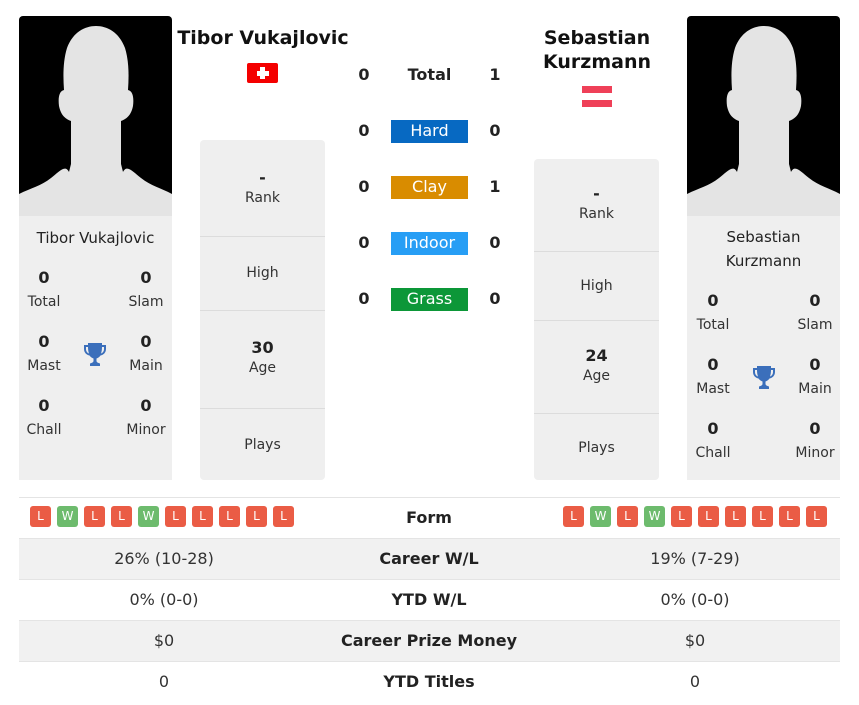 Image resolution: width=859 pixels, height=705 pixels. I want to click on career-prize-label: Career Prize Money, so click(428, 640).